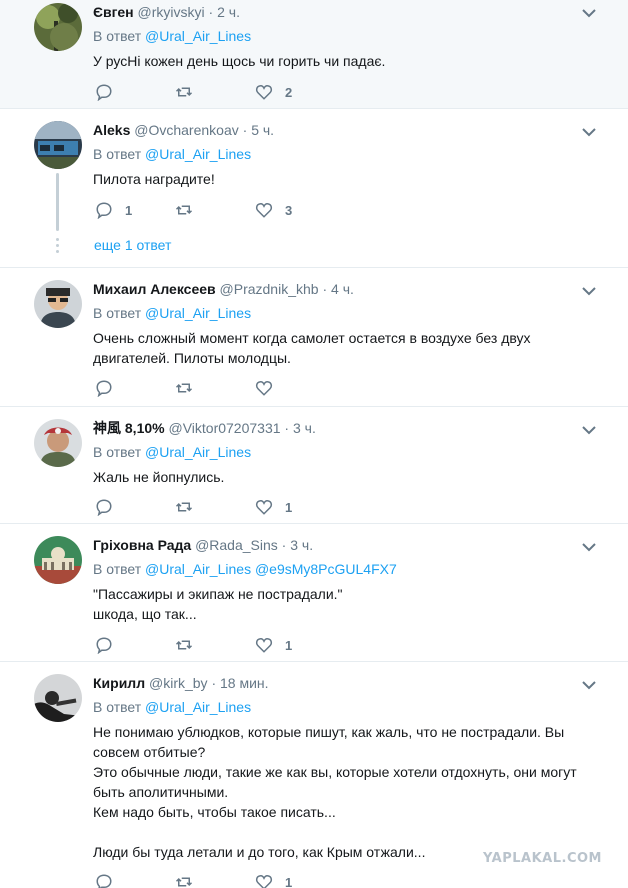 Image resolution: width=628 pixels, height=888 pixels. I want to click on tweet-text: Пилота наградите!, so click(154, 179).